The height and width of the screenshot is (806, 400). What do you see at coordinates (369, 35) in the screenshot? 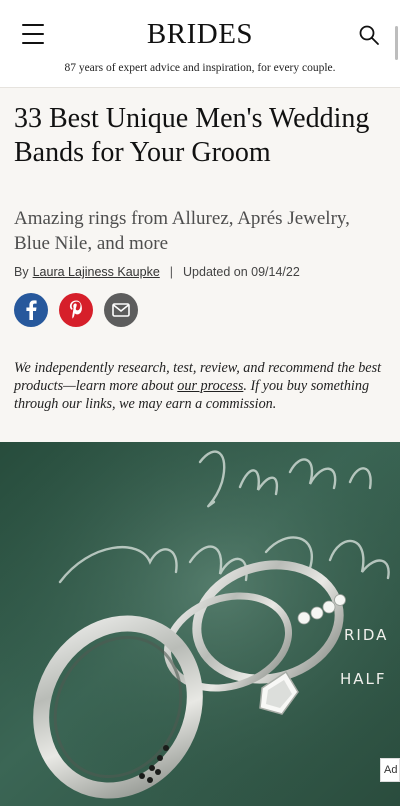
I see `search-icon` at bounding box center [369, 35].